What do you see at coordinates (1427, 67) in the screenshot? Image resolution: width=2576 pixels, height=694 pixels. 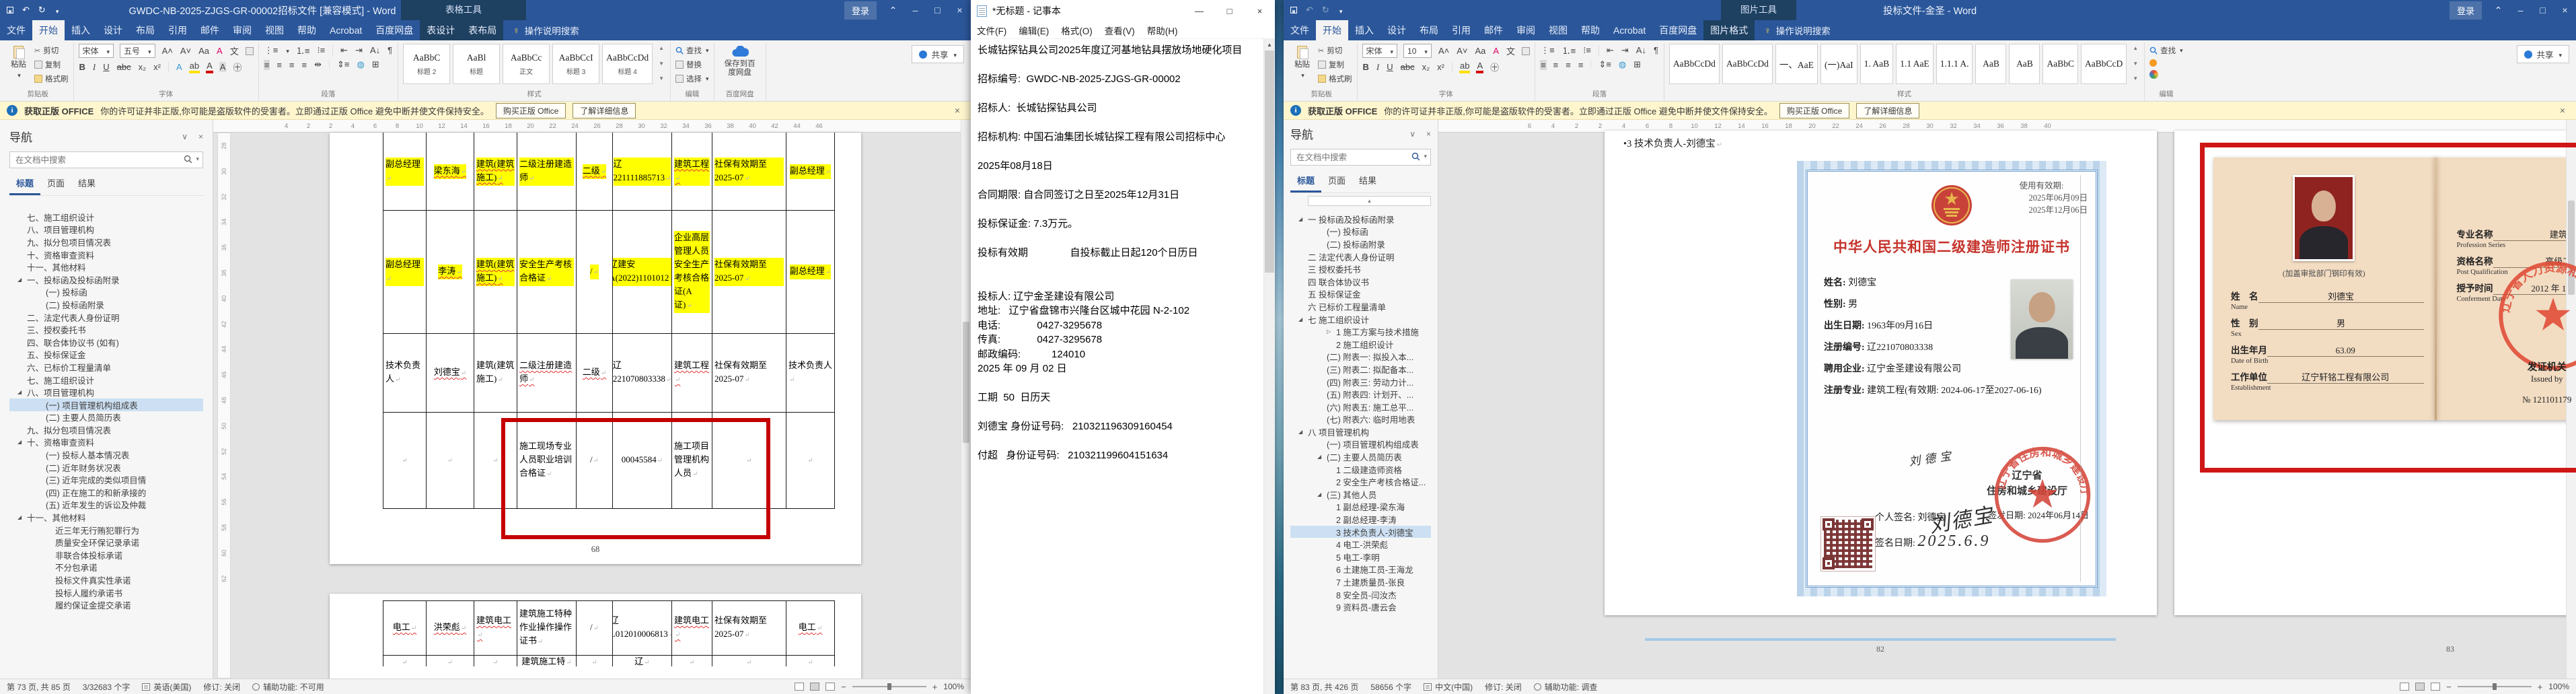 I see `subscript-icon: x₂` at bounding box center [1427, 67].